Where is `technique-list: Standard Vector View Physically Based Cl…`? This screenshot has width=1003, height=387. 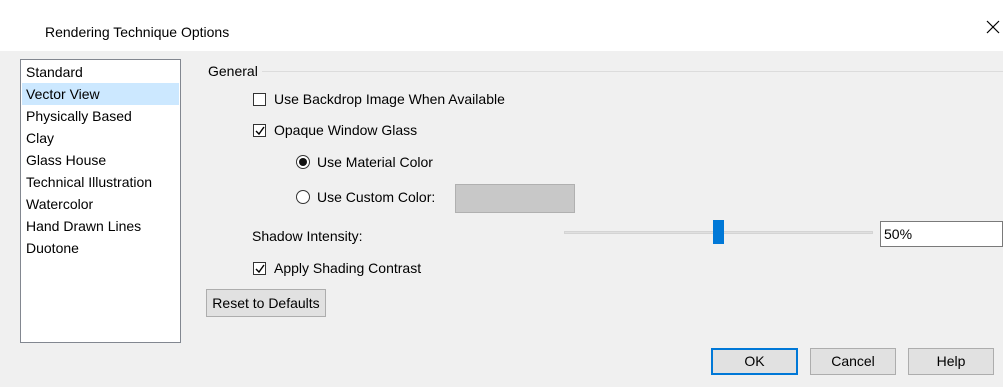
technique-list: Standard Vector View Physically Based Cl… is located at coordinates (100, 201).